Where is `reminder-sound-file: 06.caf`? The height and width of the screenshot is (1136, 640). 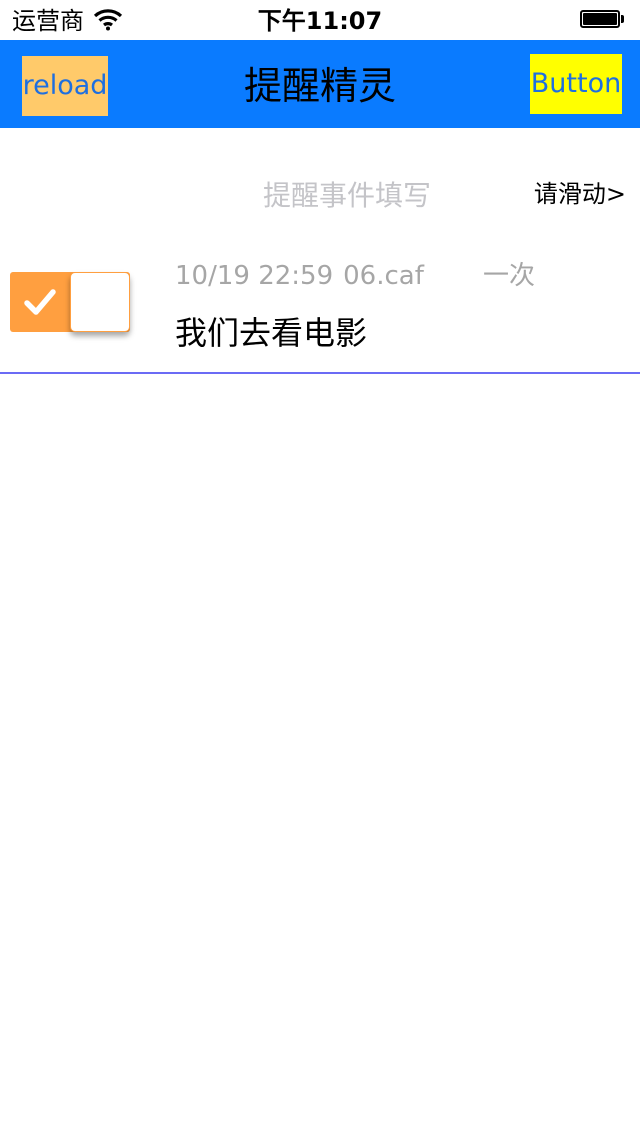
reminder-sound-file: 06.caf is located at coordinates (383, 276).